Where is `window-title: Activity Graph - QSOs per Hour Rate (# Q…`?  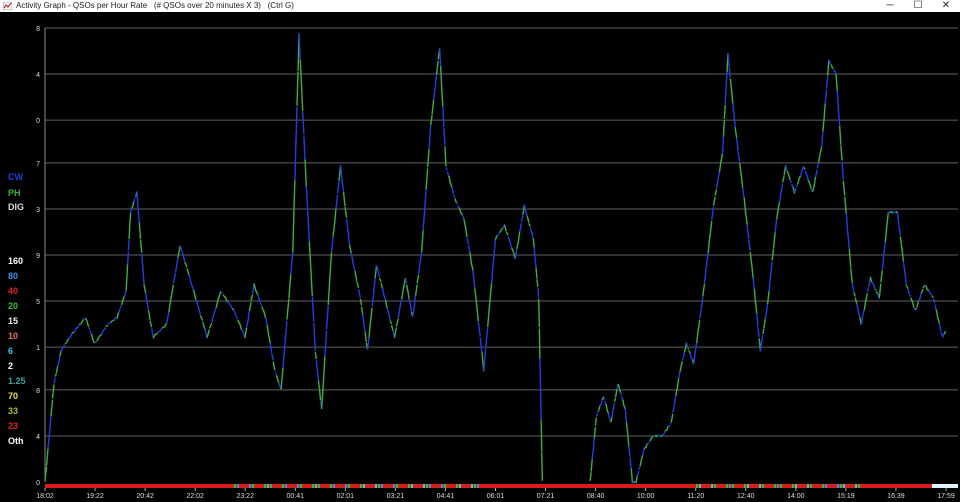 window-title: Activity Graph - QSOs per Hour Rate (# Q… is located at coordinates (155, 5).